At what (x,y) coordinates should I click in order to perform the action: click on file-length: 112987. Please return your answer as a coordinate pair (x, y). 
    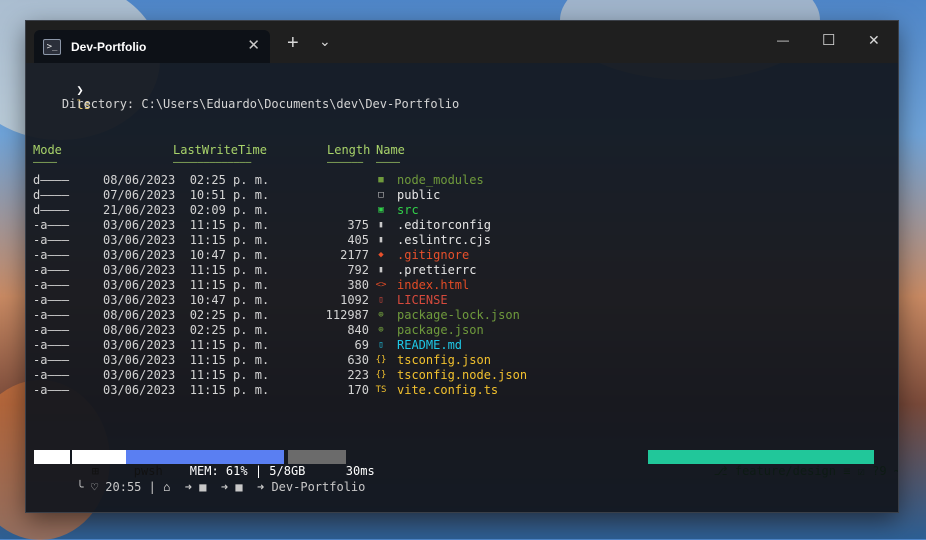
    Looking at the image, I should click on (347, 315).